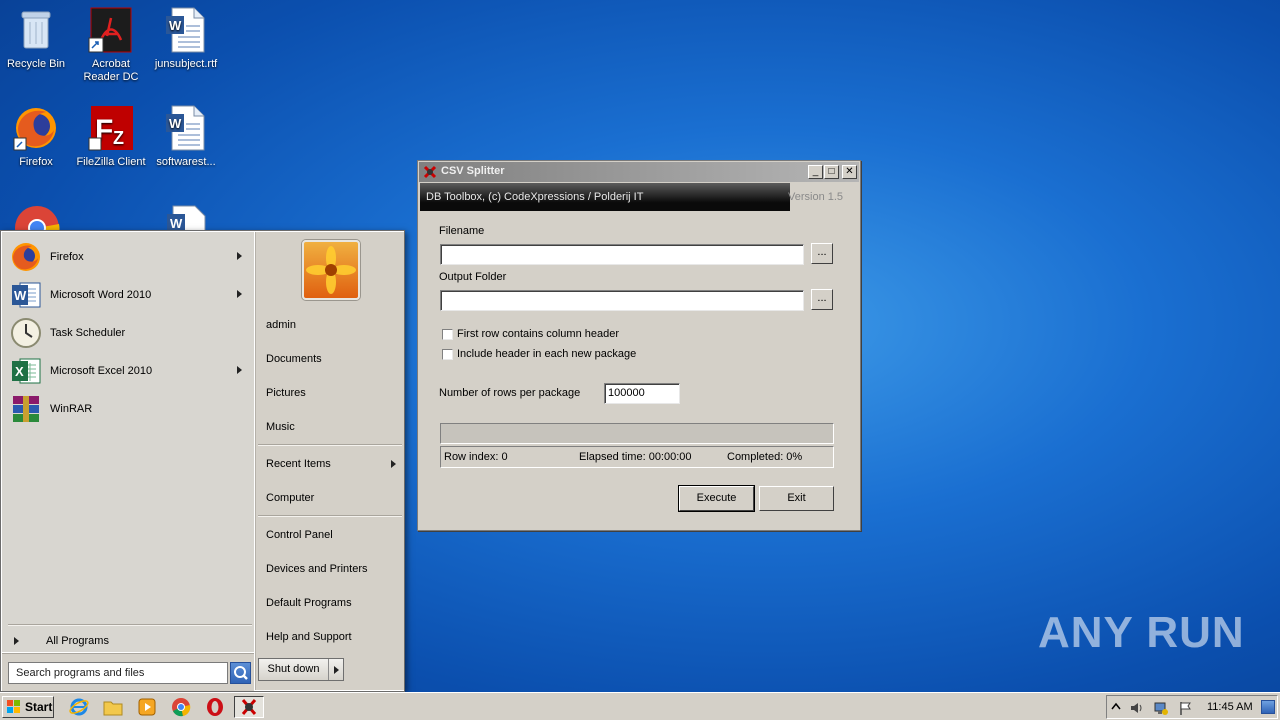  I want to click on all-programs-label: All Programs, so click(77, 641).